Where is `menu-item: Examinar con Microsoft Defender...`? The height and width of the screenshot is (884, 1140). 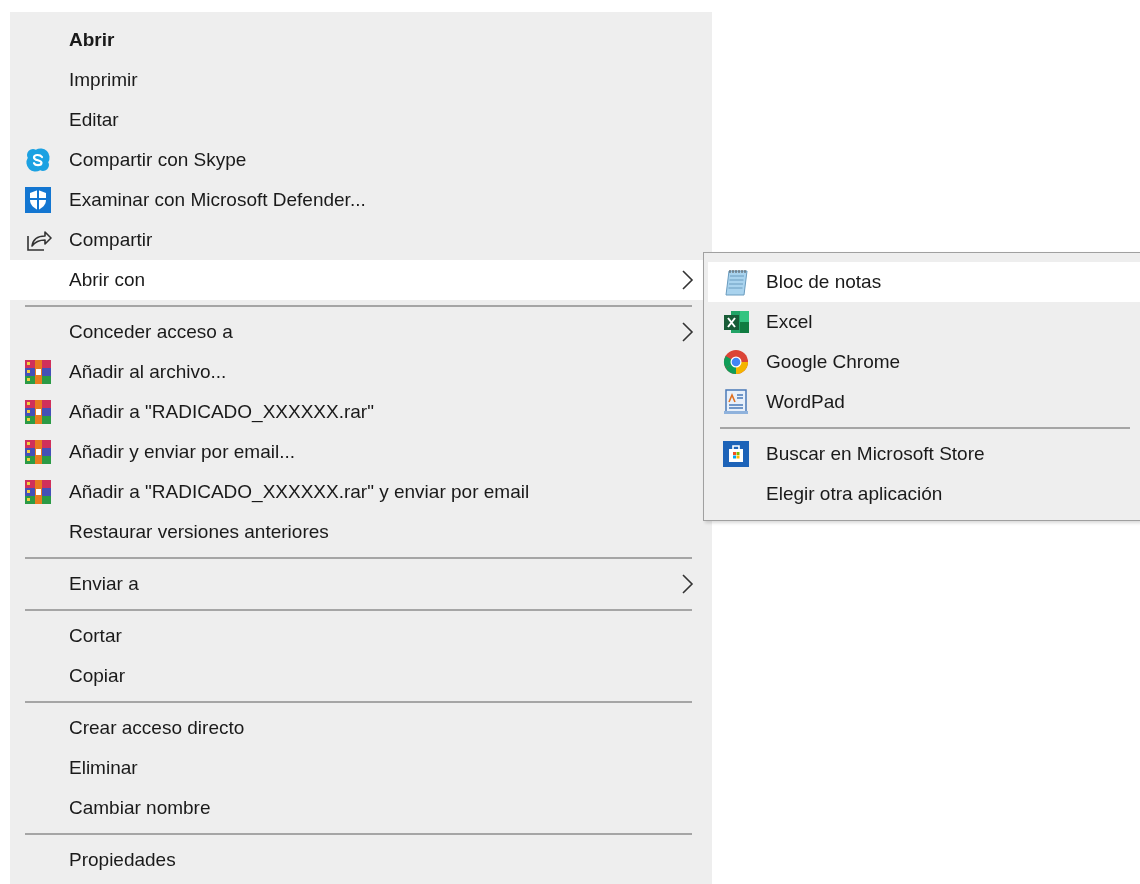
menu-item: Examinar con Microsoft Defender... is located at coordinates (361, 200).